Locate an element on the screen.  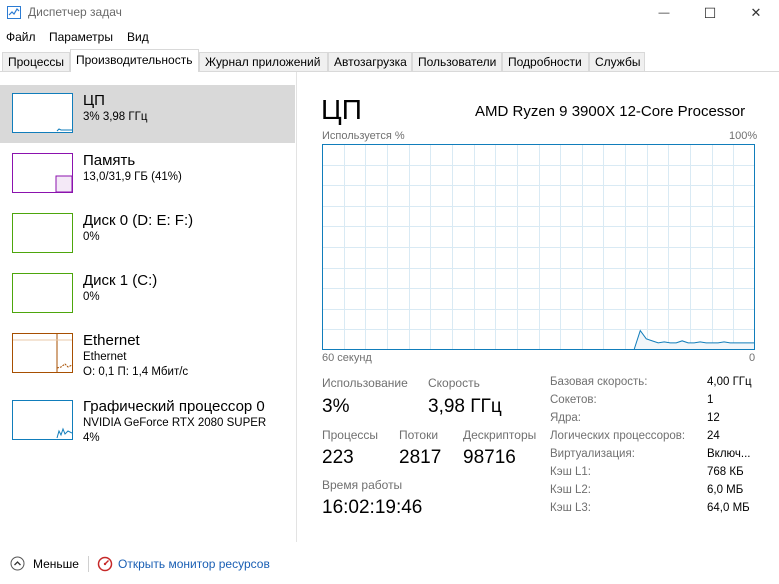
speed-label: Скорость is located at coordinates (454, 383).